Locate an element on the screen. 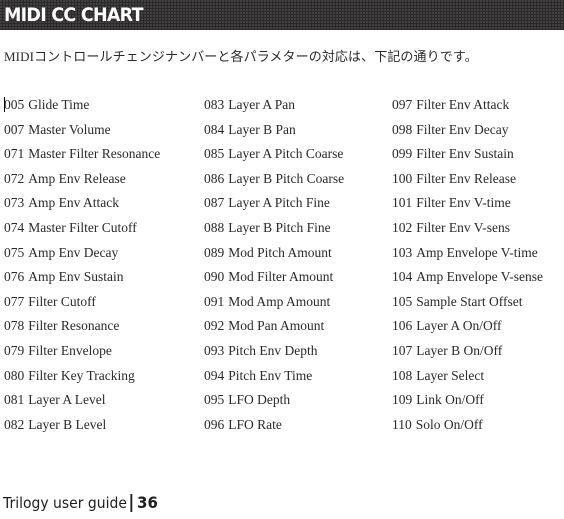  cc-list-item: 072 Amp Env Release is located at coordinates (82, 181).